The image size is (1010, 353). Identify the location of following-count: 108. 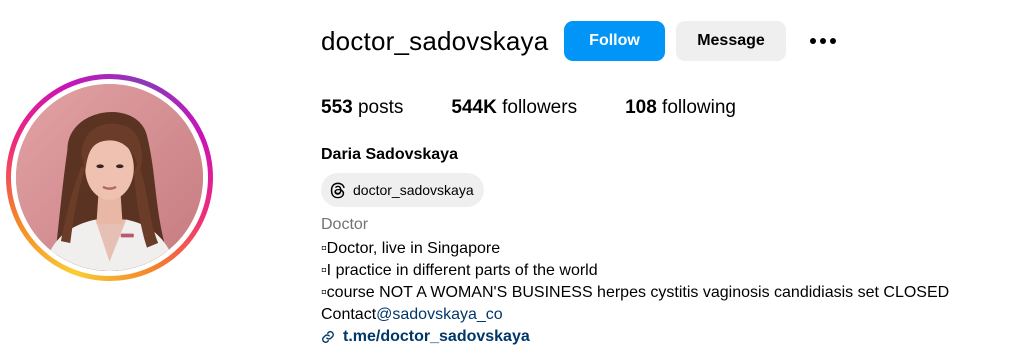
(641, 107).